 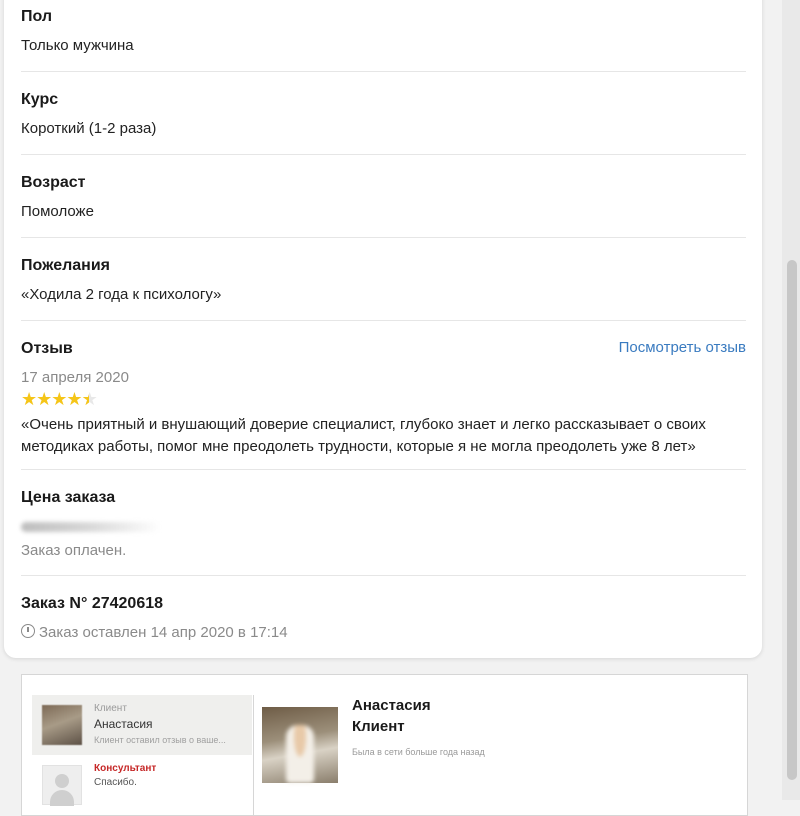 I want to click on wishes-value: «Ходила 2 года к психологу», so click(x=121, y=294).